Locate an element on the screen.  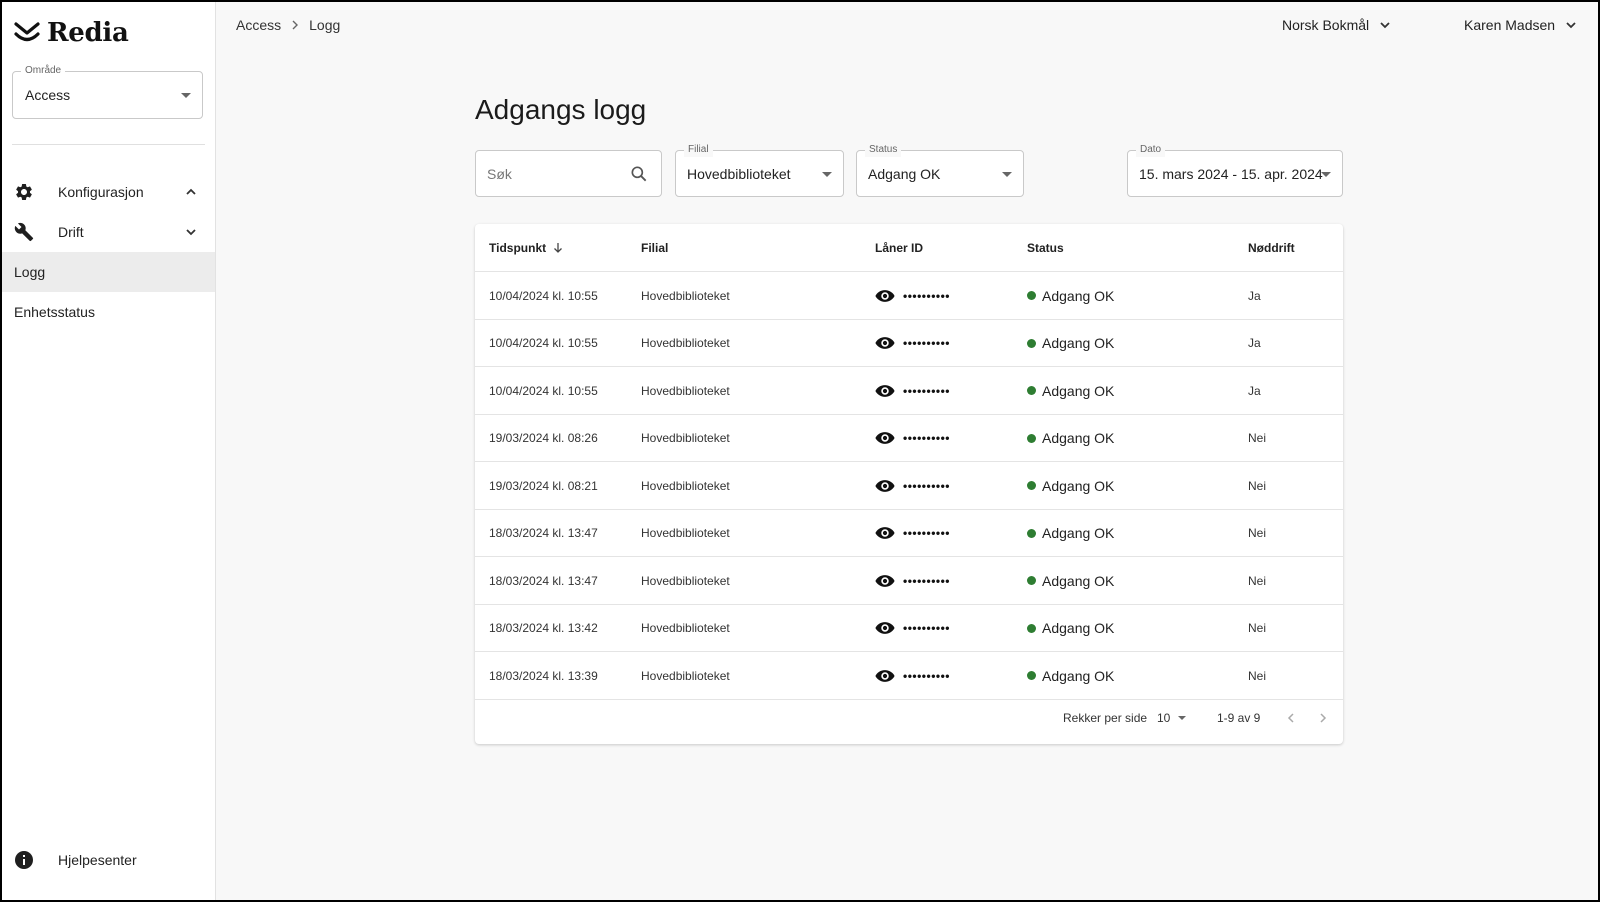
sidebar-divider is located at coordinates (108, 144).